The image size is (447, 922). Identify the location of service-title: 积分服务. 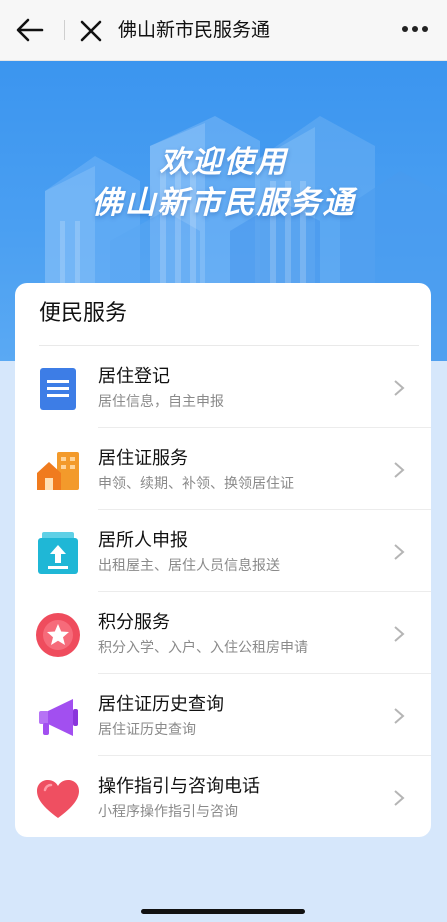
(134, 622).